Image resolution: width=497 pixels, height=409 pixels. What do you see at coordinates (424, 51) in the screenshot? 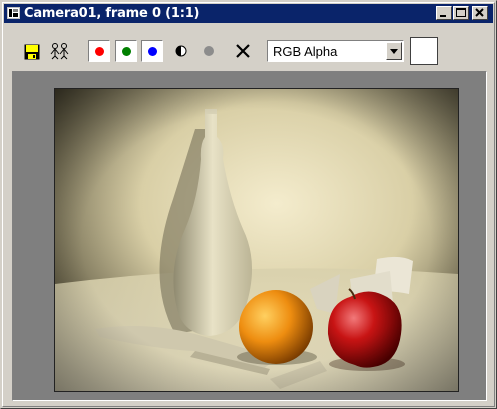
I see `color-swatch` at bounding box center [424, 51].